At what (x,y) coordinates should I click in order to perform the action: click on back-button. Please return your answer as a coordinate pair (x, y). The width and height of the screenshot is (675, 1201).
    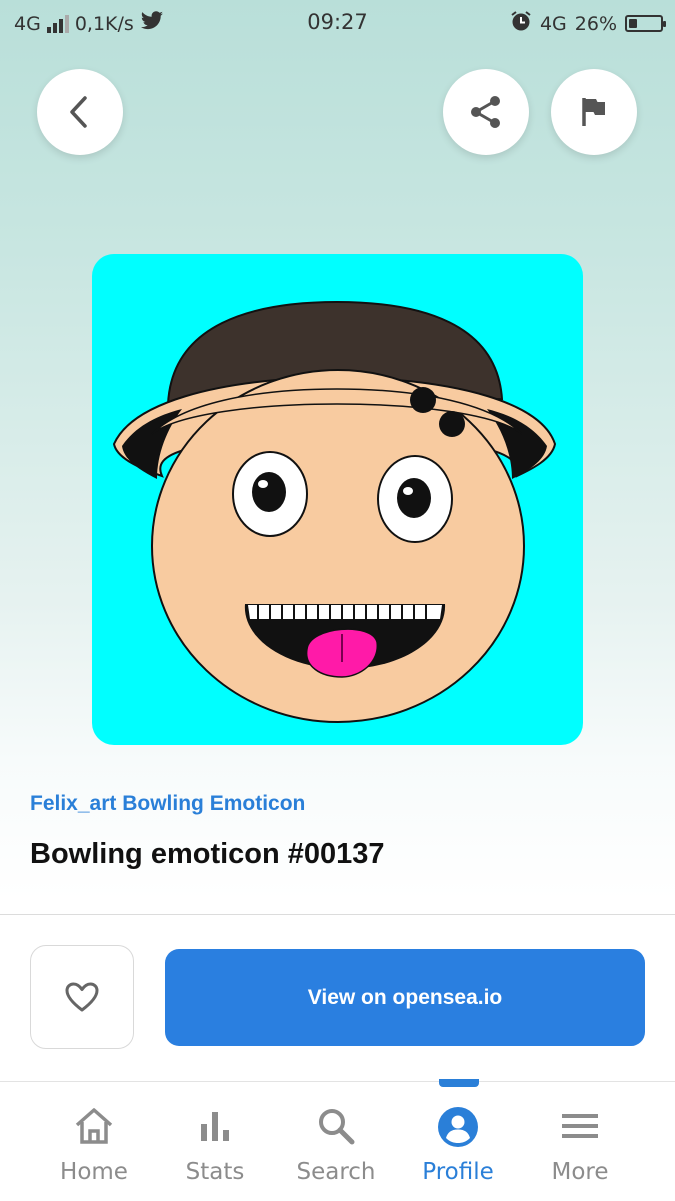
    Looking at the image, I should click on (80, 112).